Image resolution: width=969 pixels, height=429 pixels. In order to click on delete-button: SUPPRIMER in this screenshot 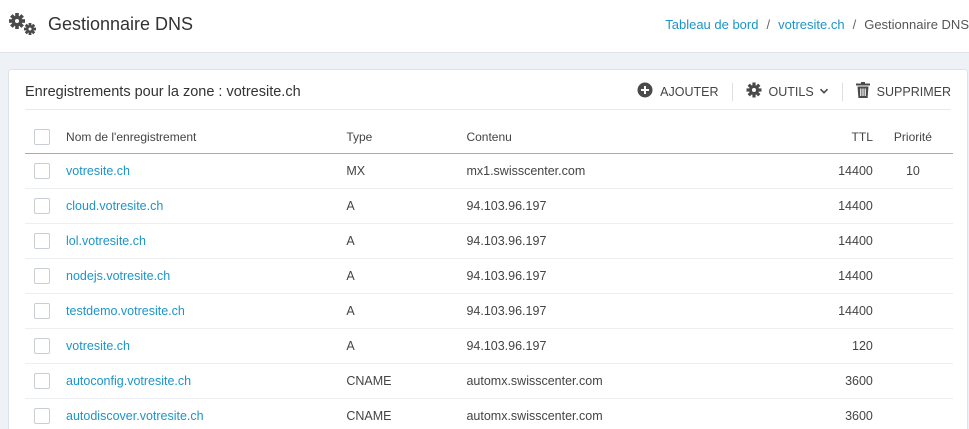, I will do `click(903, 91)`.